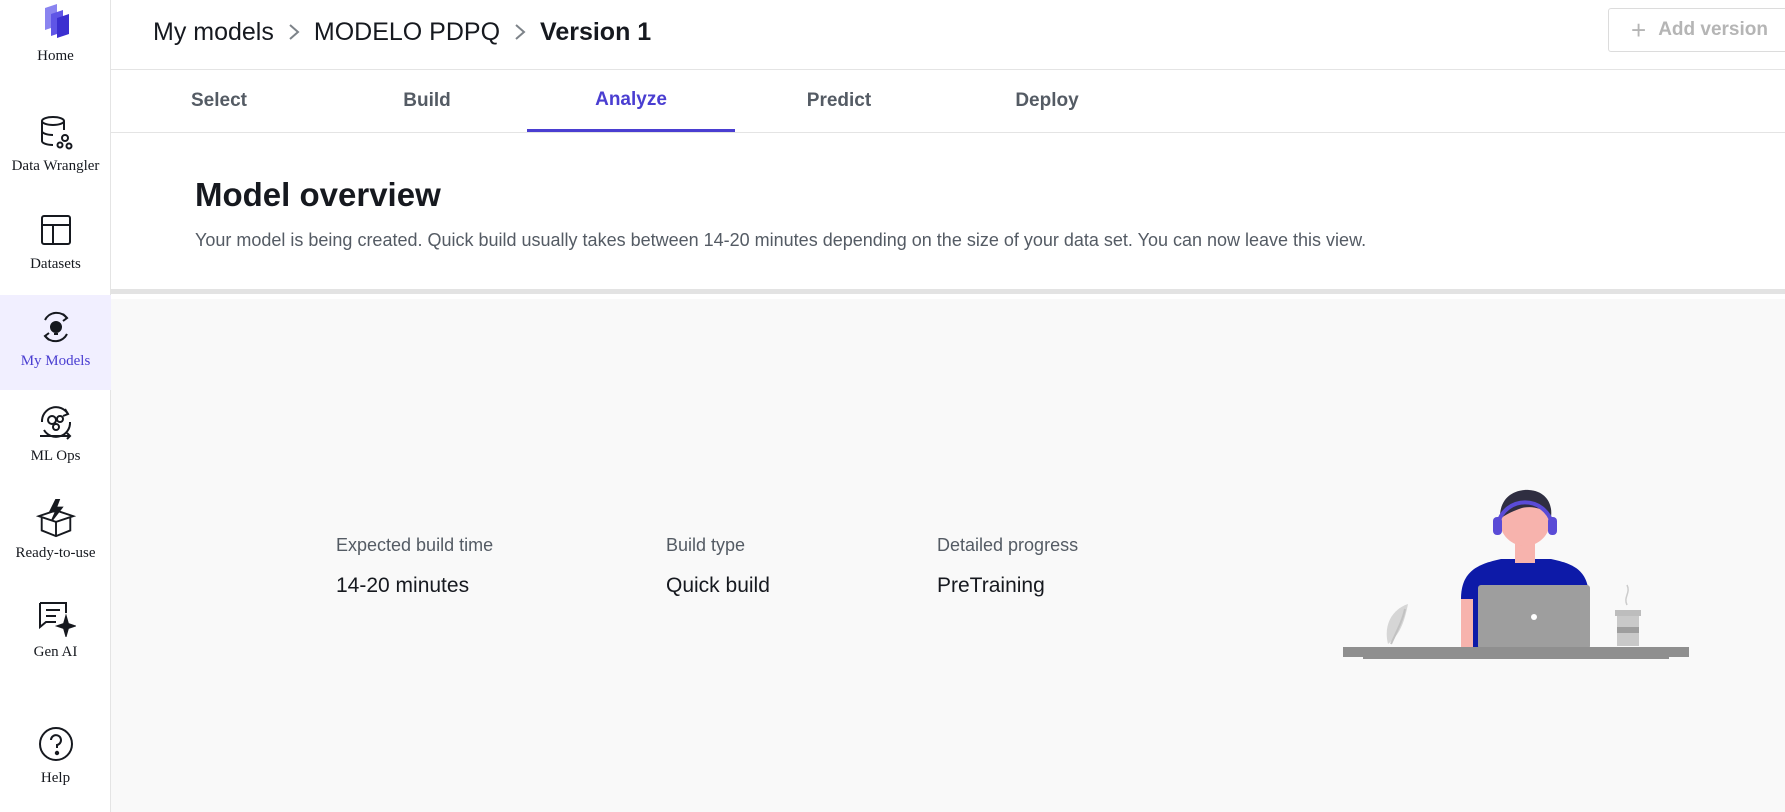  Describe the element at coordinates (596, 31) in the screenshot. I see `breadcrumb-version: Version 1` at that location.